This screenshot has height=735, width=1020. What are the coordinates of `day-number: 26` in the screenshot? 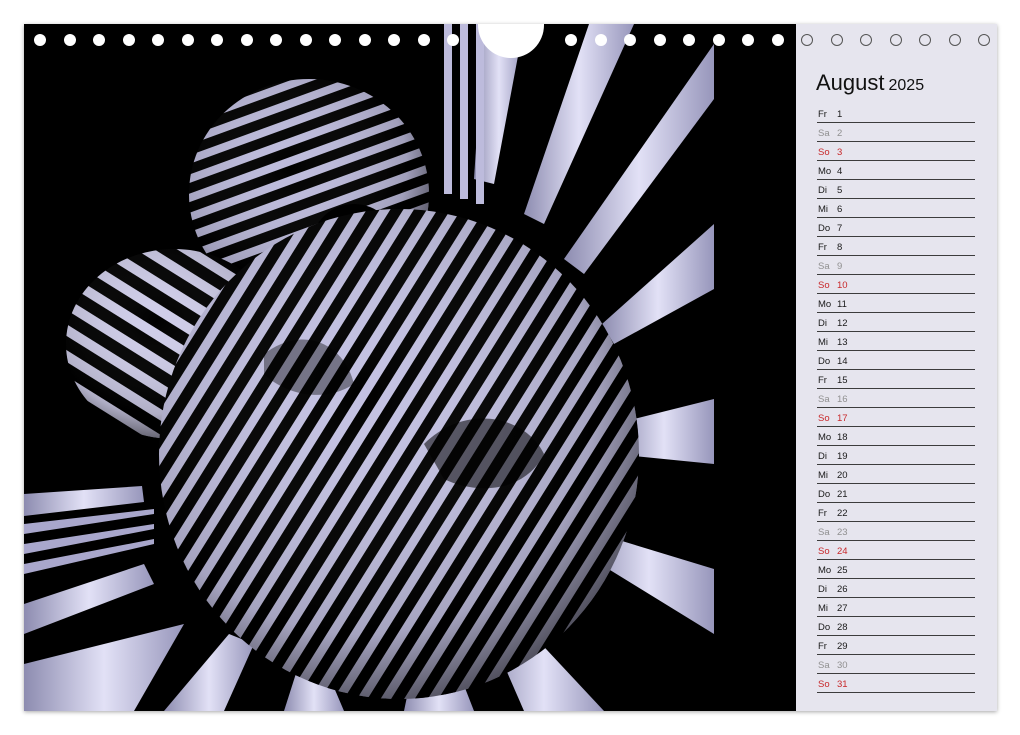 It's located at (842, 589).